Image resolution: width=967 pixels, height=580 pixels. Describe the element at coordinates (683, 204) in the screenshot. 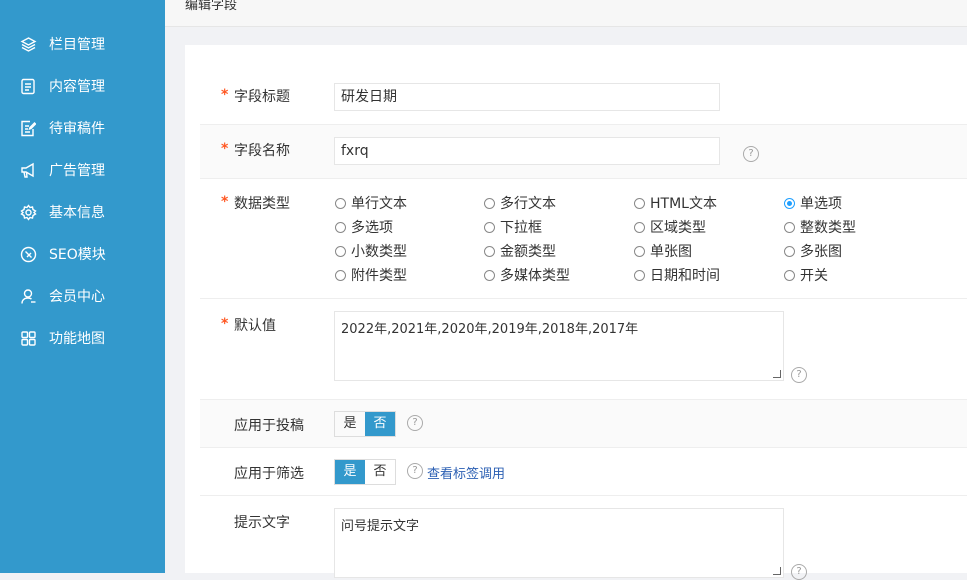

I see `radio-label: HTML文本` at that location.